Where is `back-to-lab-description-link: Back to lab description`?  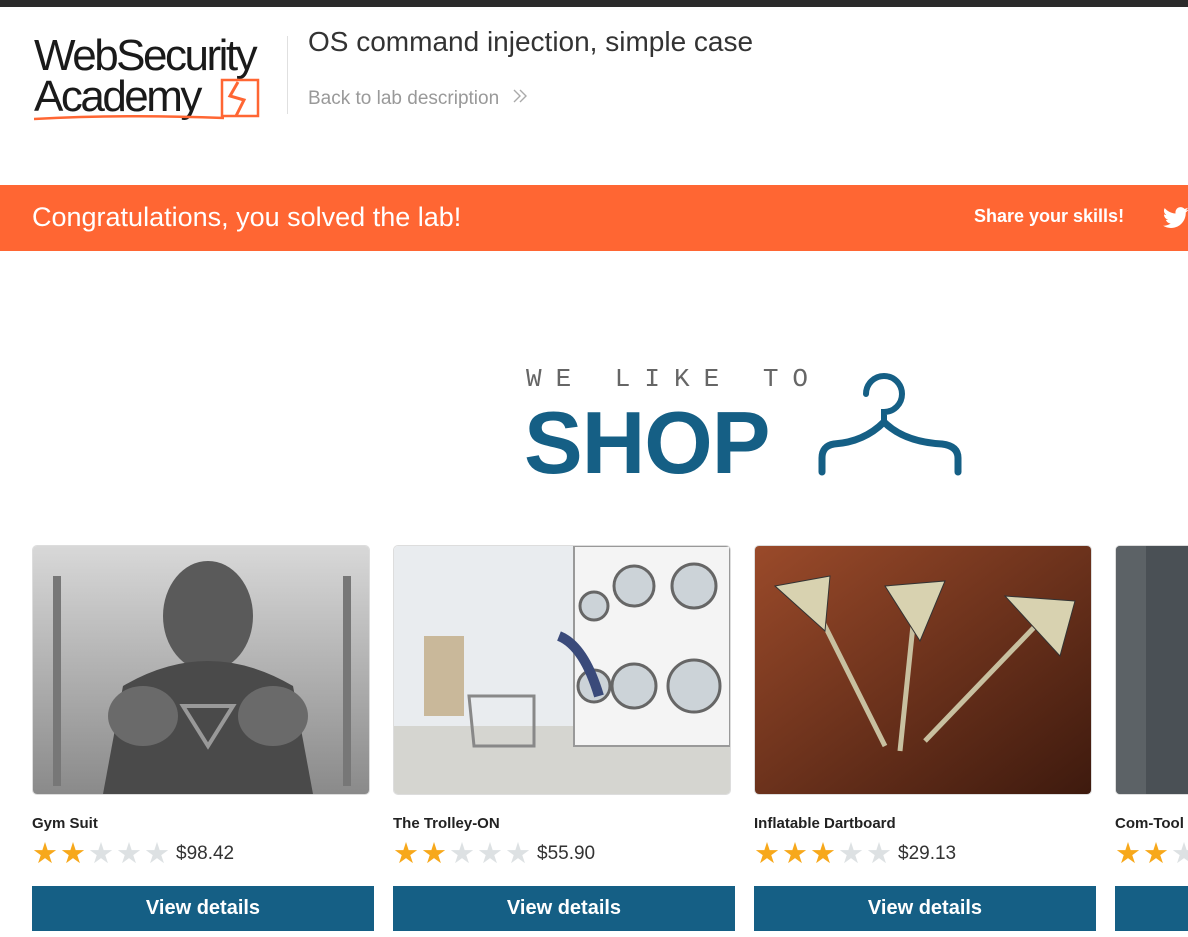 back-to-lab-description-link: Back to lab description is located at coordinates (418, 99).